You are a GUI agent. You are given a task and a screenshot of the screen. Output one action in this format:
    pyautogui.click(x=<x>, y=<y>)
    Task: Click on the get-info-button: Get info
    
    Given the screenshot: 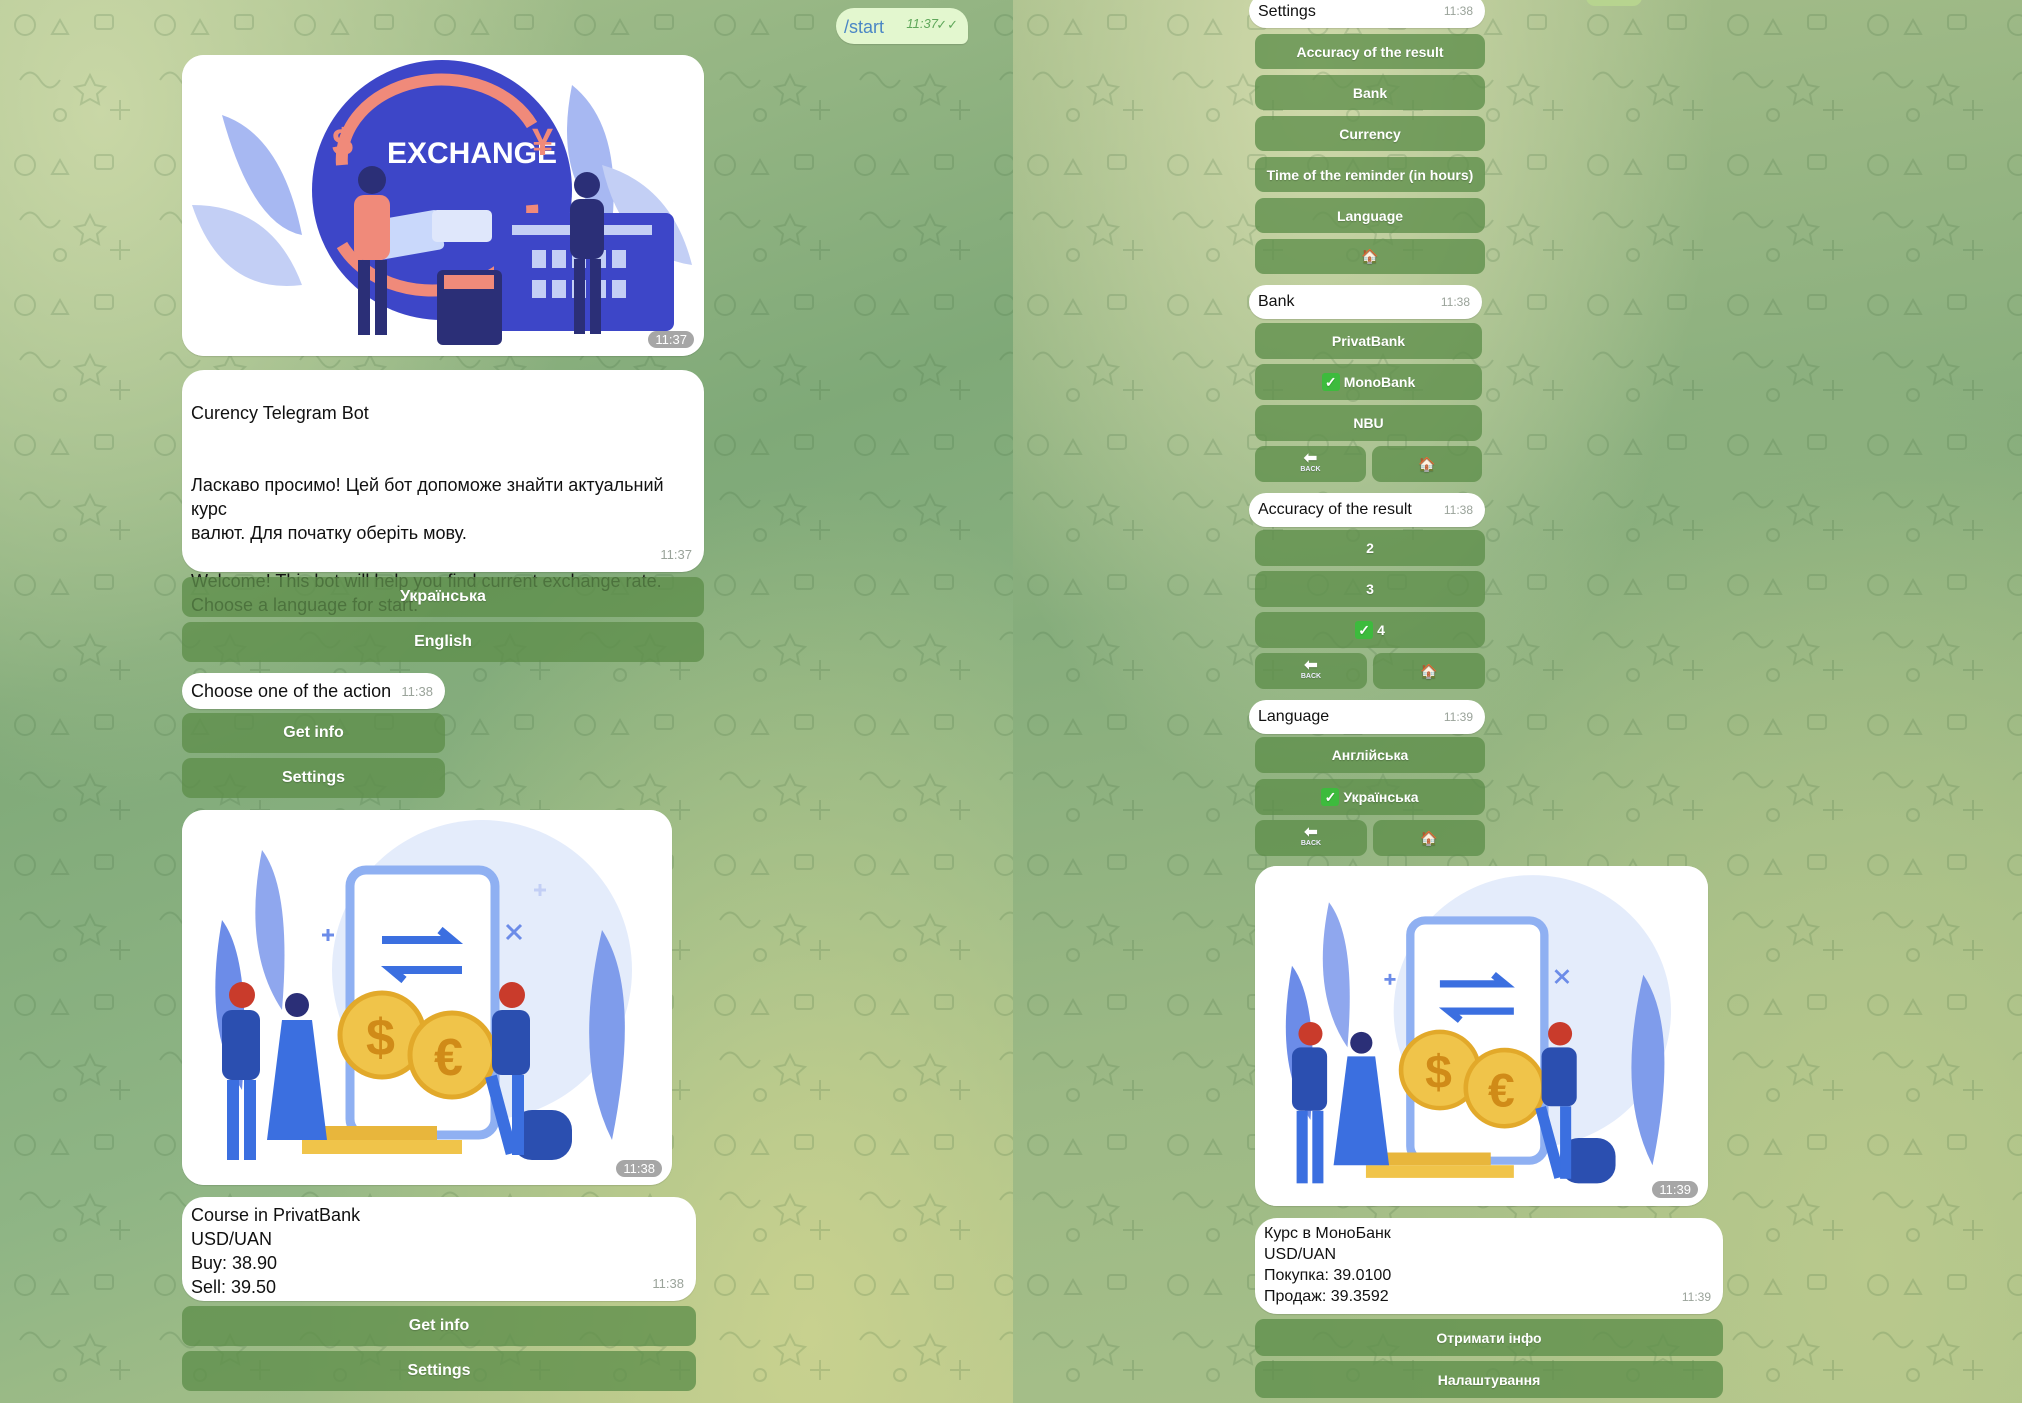 What is the action you would take?
    pyautogui.click(x=313, y=733)
    